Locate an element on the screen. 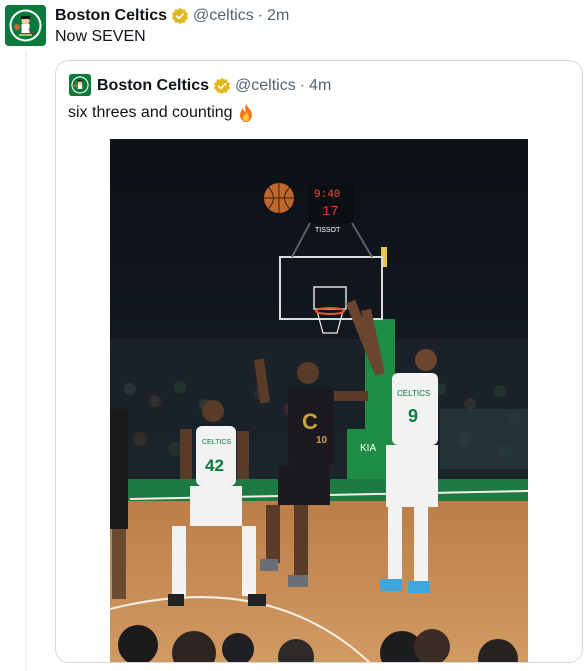 The height and width of the screenshot is (671, 587). svg-text: 17 is located at coordinates (330, 212).